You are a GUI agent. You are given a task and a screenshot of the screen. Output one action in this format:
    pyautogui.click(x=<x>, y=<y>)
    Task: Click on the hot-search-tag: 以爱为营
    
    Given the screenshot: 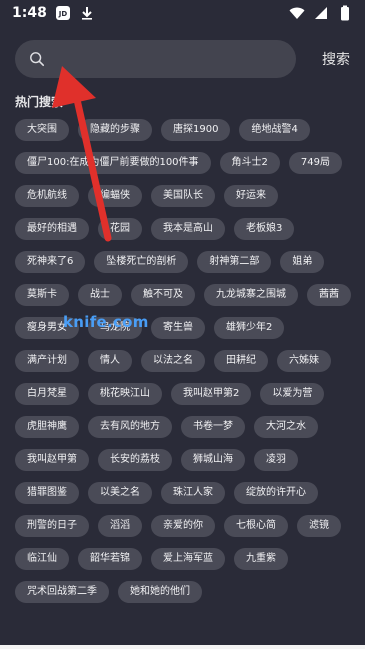 What is the action you would take?
    pyautogui.click(x=292, y=394)
    